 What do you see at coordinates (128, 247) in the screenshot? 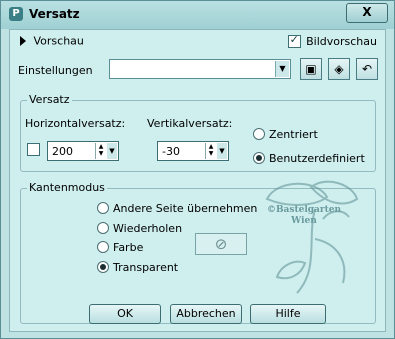
I see `kantenmodus-label: Farbe` at bounding box center [128, 247].